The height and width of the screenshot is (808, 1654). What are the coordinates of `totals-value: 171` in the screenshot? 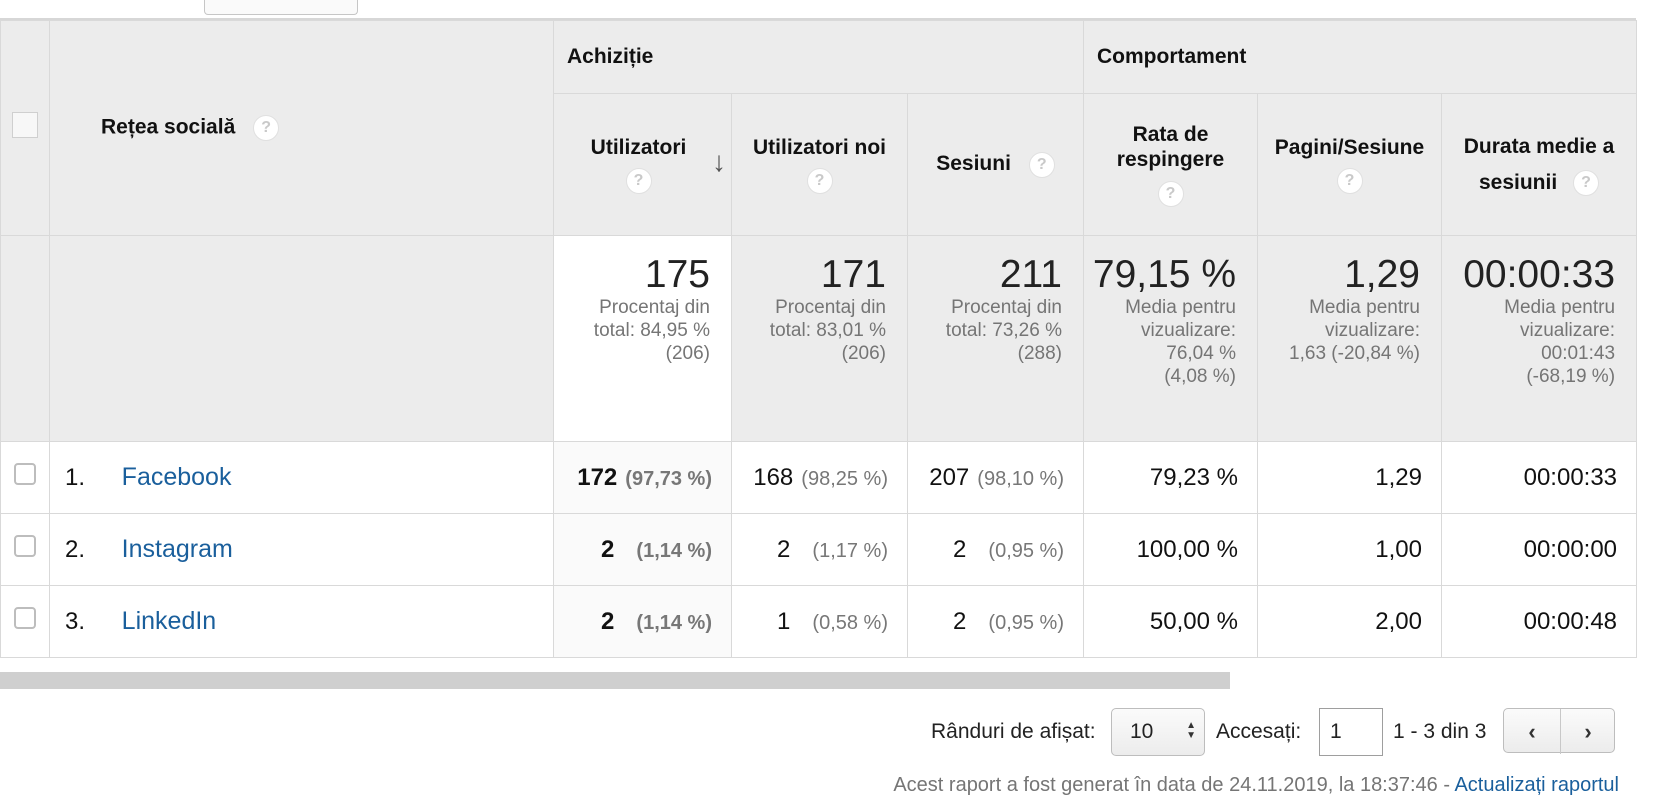 It's located at (853, 274).